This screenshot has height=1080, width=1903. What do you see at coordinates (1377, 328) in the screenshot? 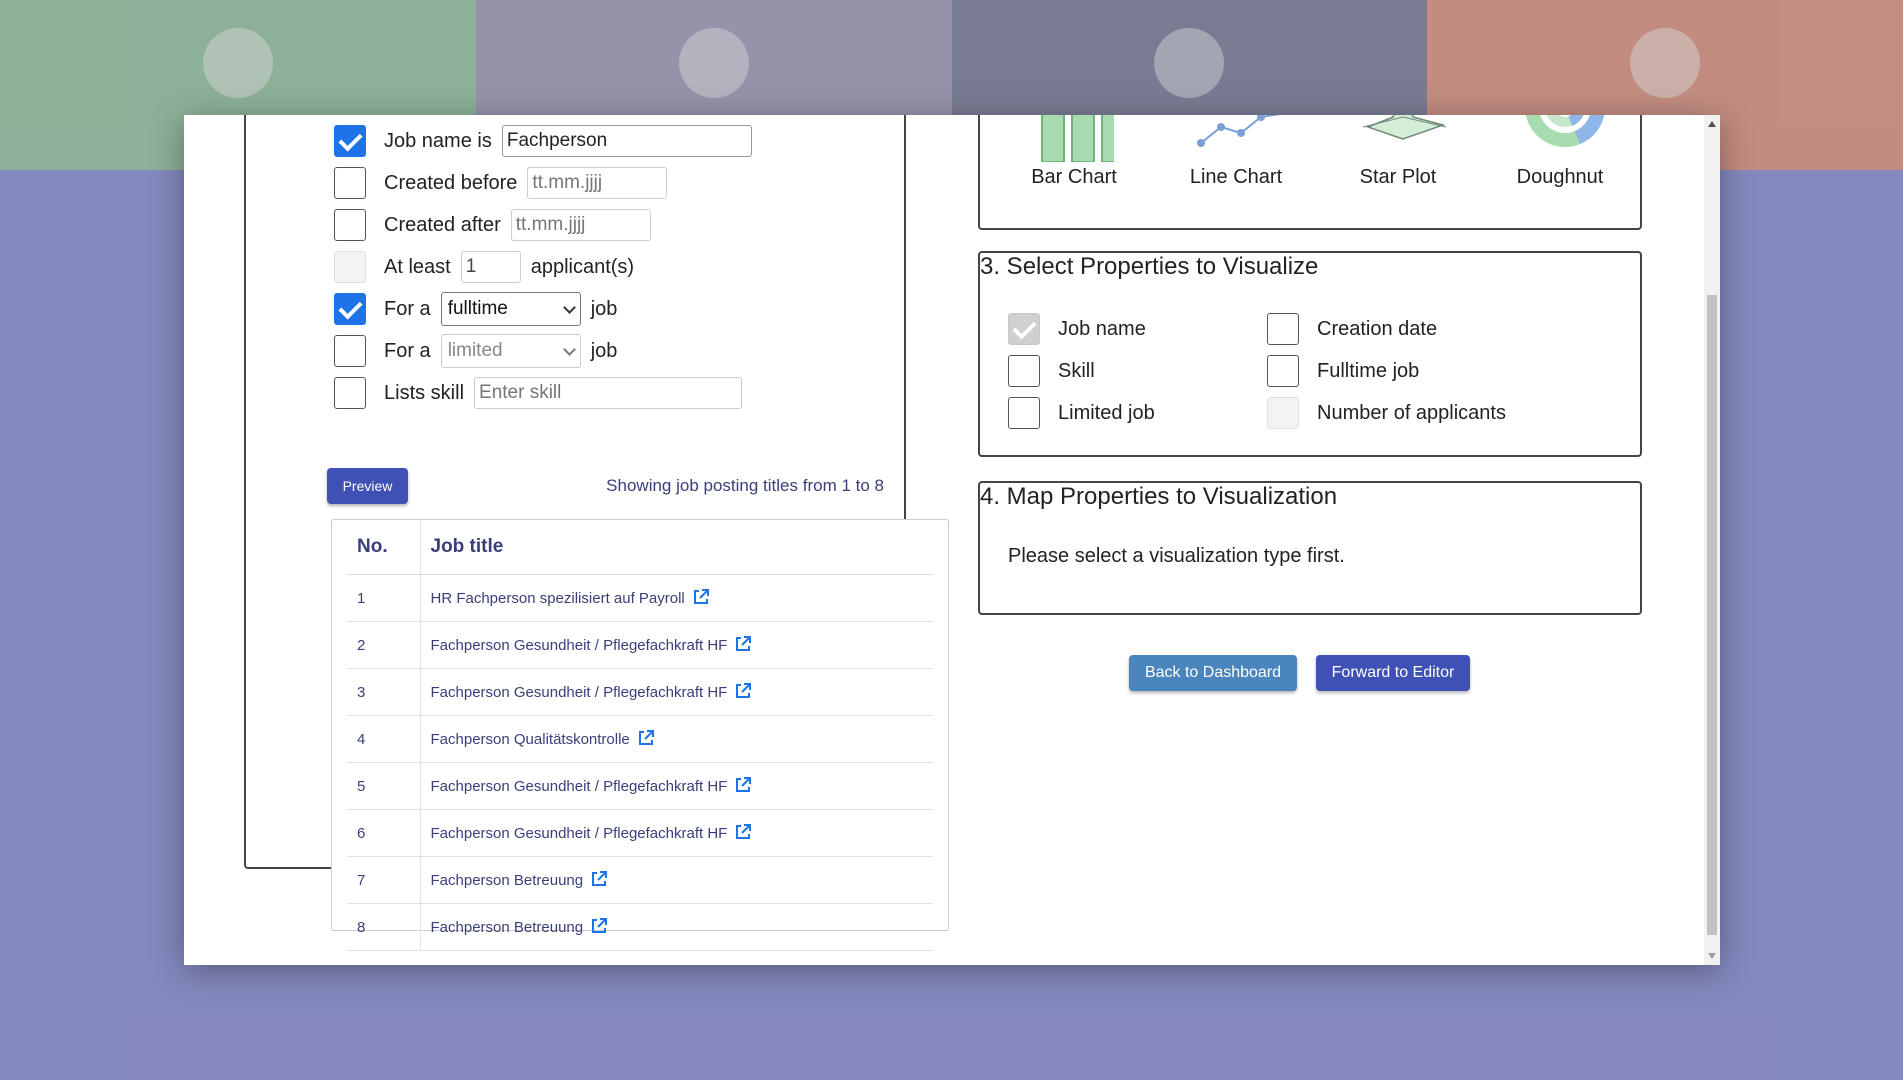
I see `creation-date-label: Creation date` at bounding box center [1377, 328].